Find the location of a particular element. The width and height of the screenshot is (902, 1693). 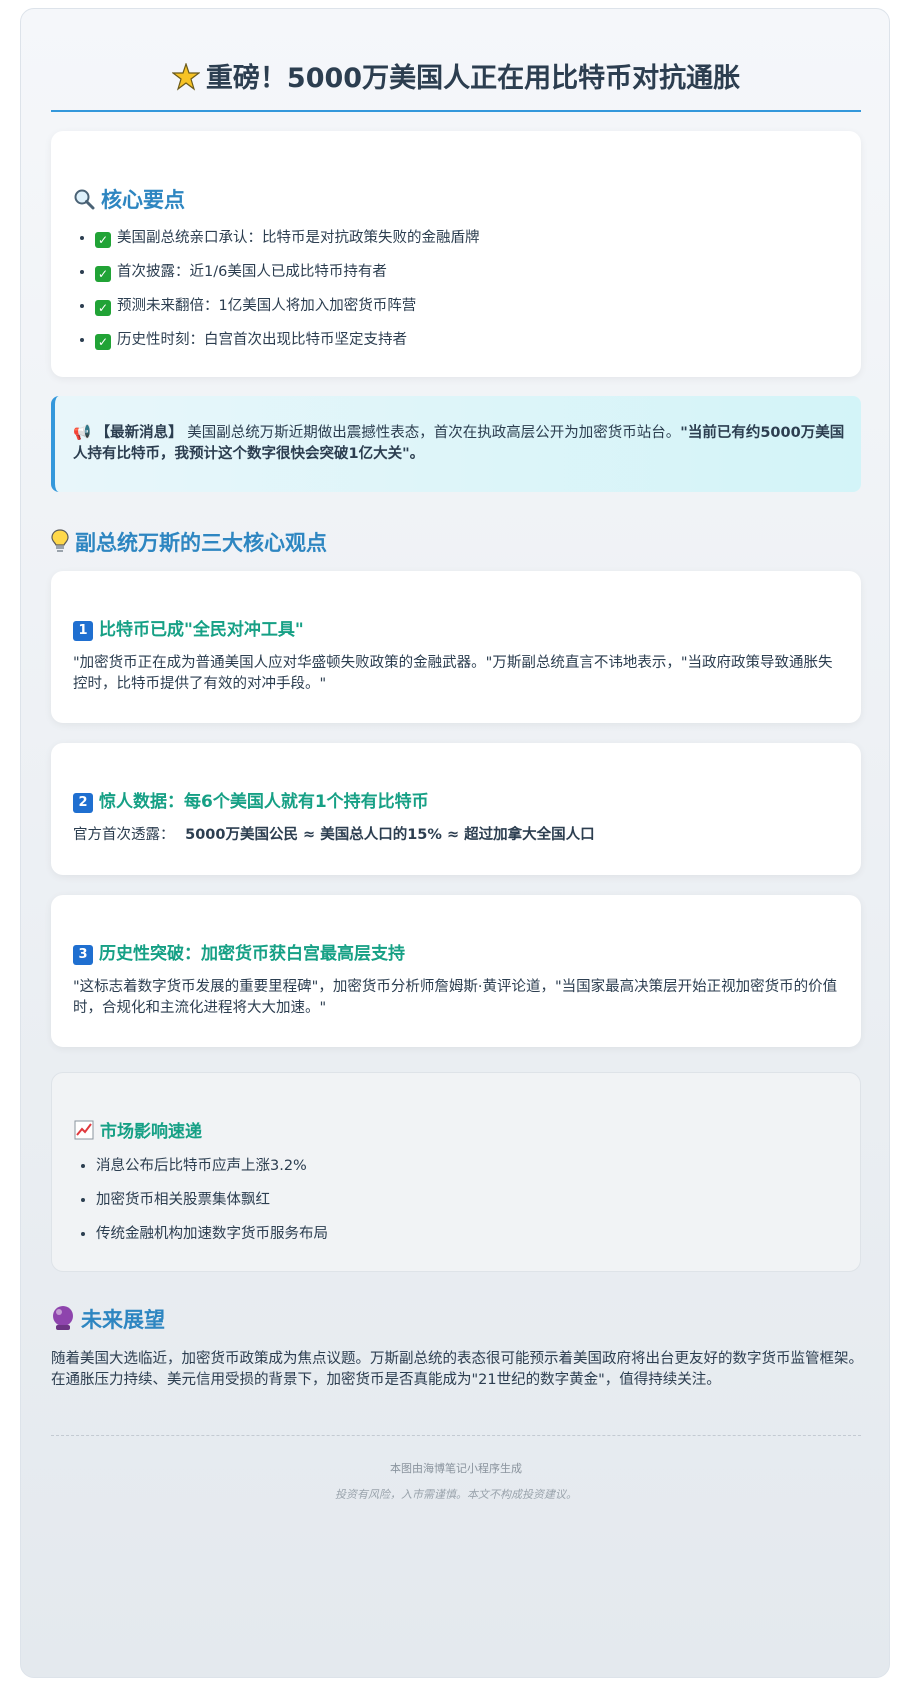

list-item: ✓ 预测未来翻倍：1亿美国人将加入加密货币阵营 is located at coordinates (287, 306).